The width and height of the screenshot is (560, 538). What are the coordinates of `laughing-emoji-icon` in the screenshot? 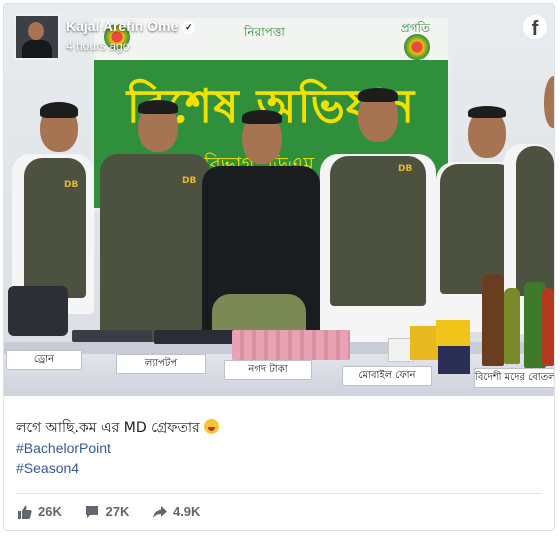 It's located at (211, 426).